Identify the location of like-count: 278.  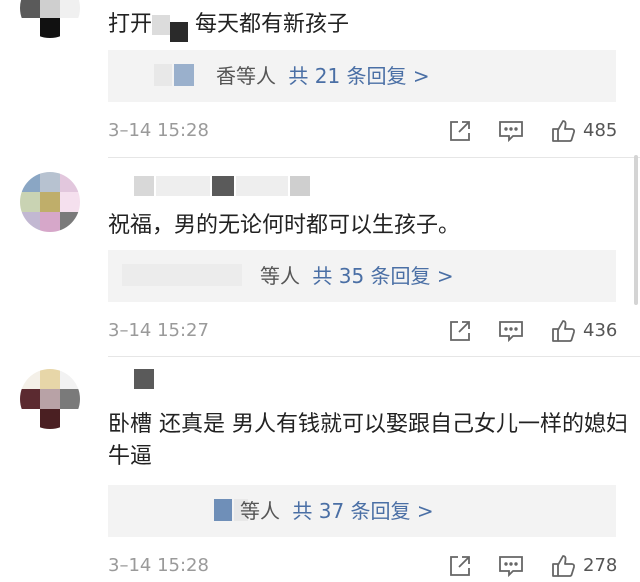
(600, 565).